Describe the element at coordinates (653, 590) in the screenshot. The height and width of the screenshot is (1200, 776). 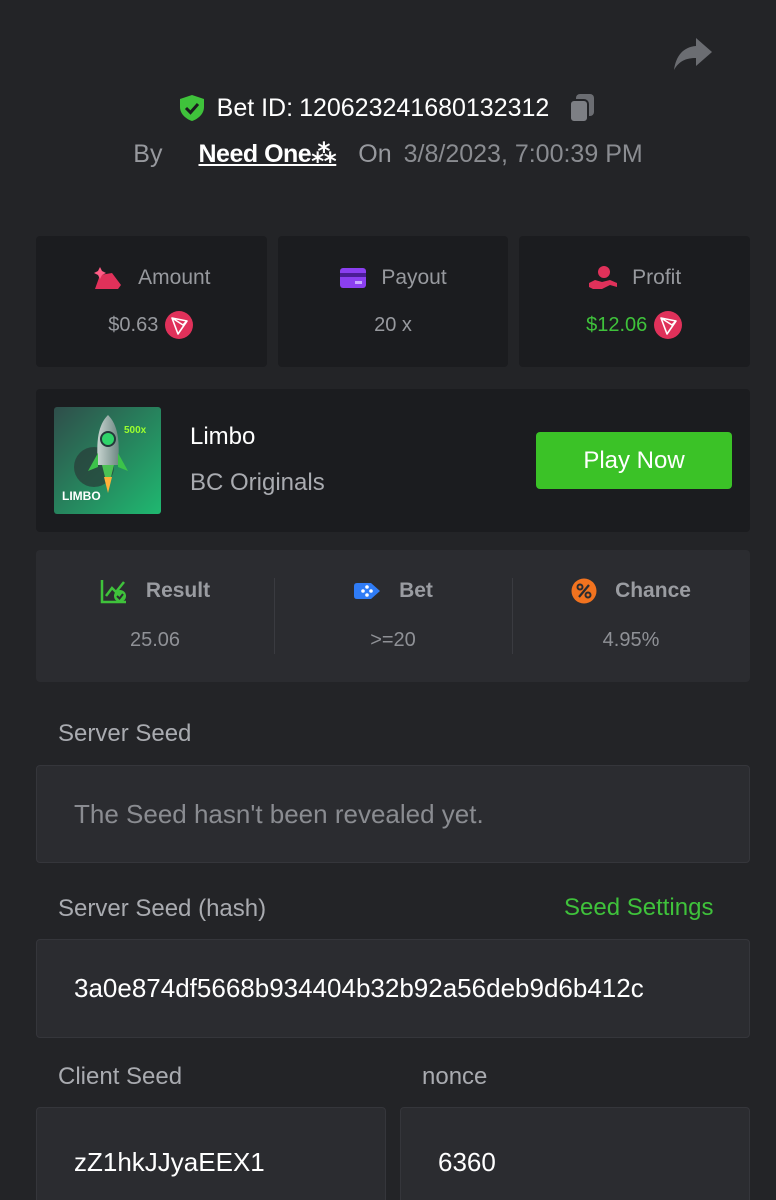
I see `chance-label: Chance` at that location.